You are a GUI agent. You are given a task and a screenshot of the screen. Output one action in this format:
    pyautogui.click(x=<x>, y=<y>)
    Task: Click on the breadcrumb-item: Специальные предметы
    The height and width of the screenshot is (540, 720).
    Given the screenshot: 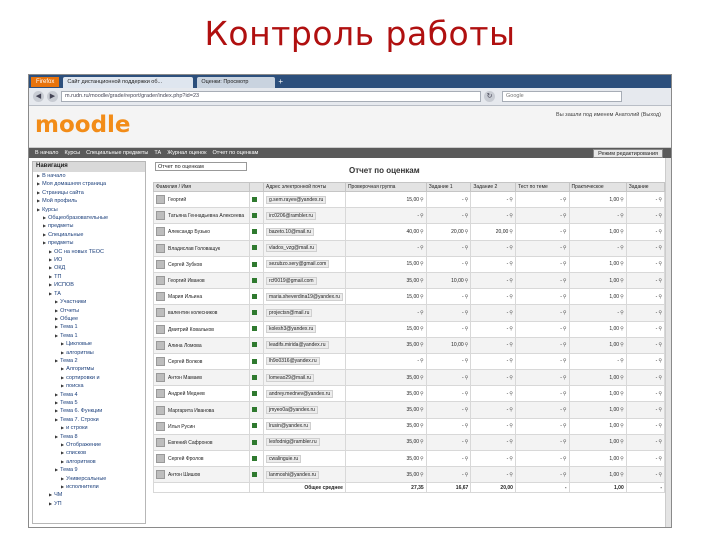 What is the action you would take?
    pyautogui.click(x=117, y=153)
    